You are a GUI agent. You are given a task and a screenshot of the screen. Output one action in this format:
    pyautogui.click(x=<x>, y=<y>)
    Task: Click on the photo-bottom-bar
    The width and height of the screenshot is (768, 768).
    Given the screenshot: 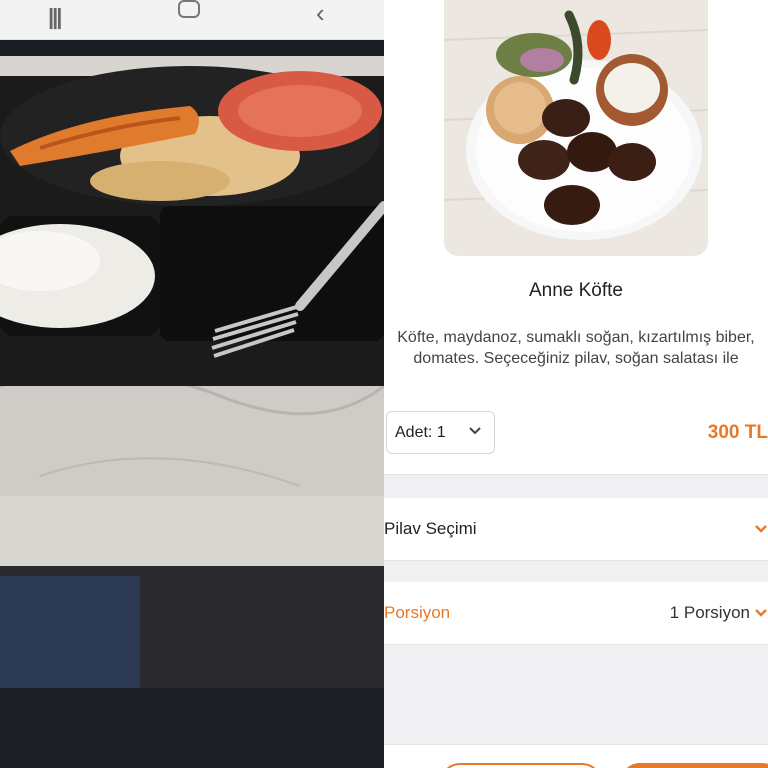 What is the action you would take?
    pyautogui.click(x=192, y=728)
    